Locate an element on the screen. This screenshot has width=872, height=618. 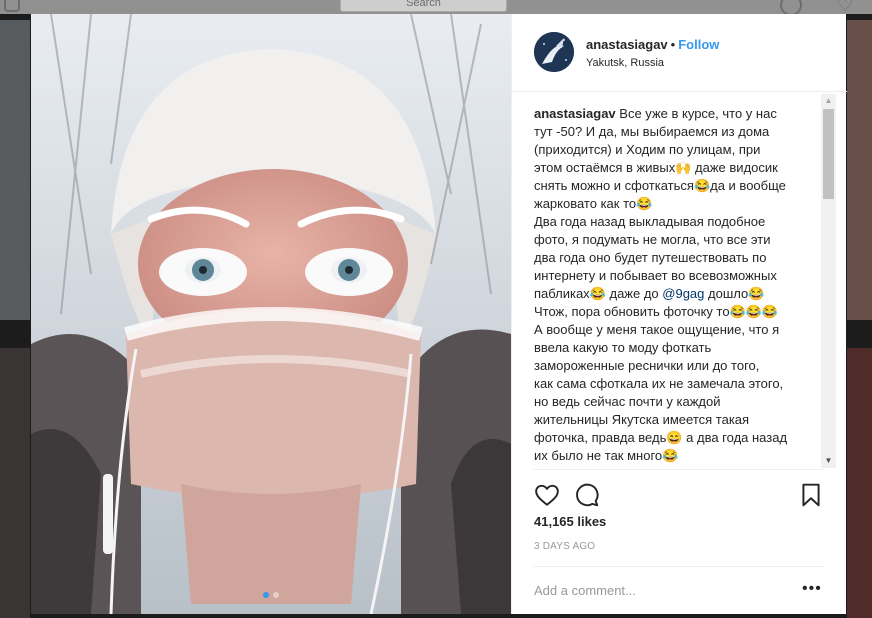
username-link: anastasiagav is located at coordinates (627, 44).